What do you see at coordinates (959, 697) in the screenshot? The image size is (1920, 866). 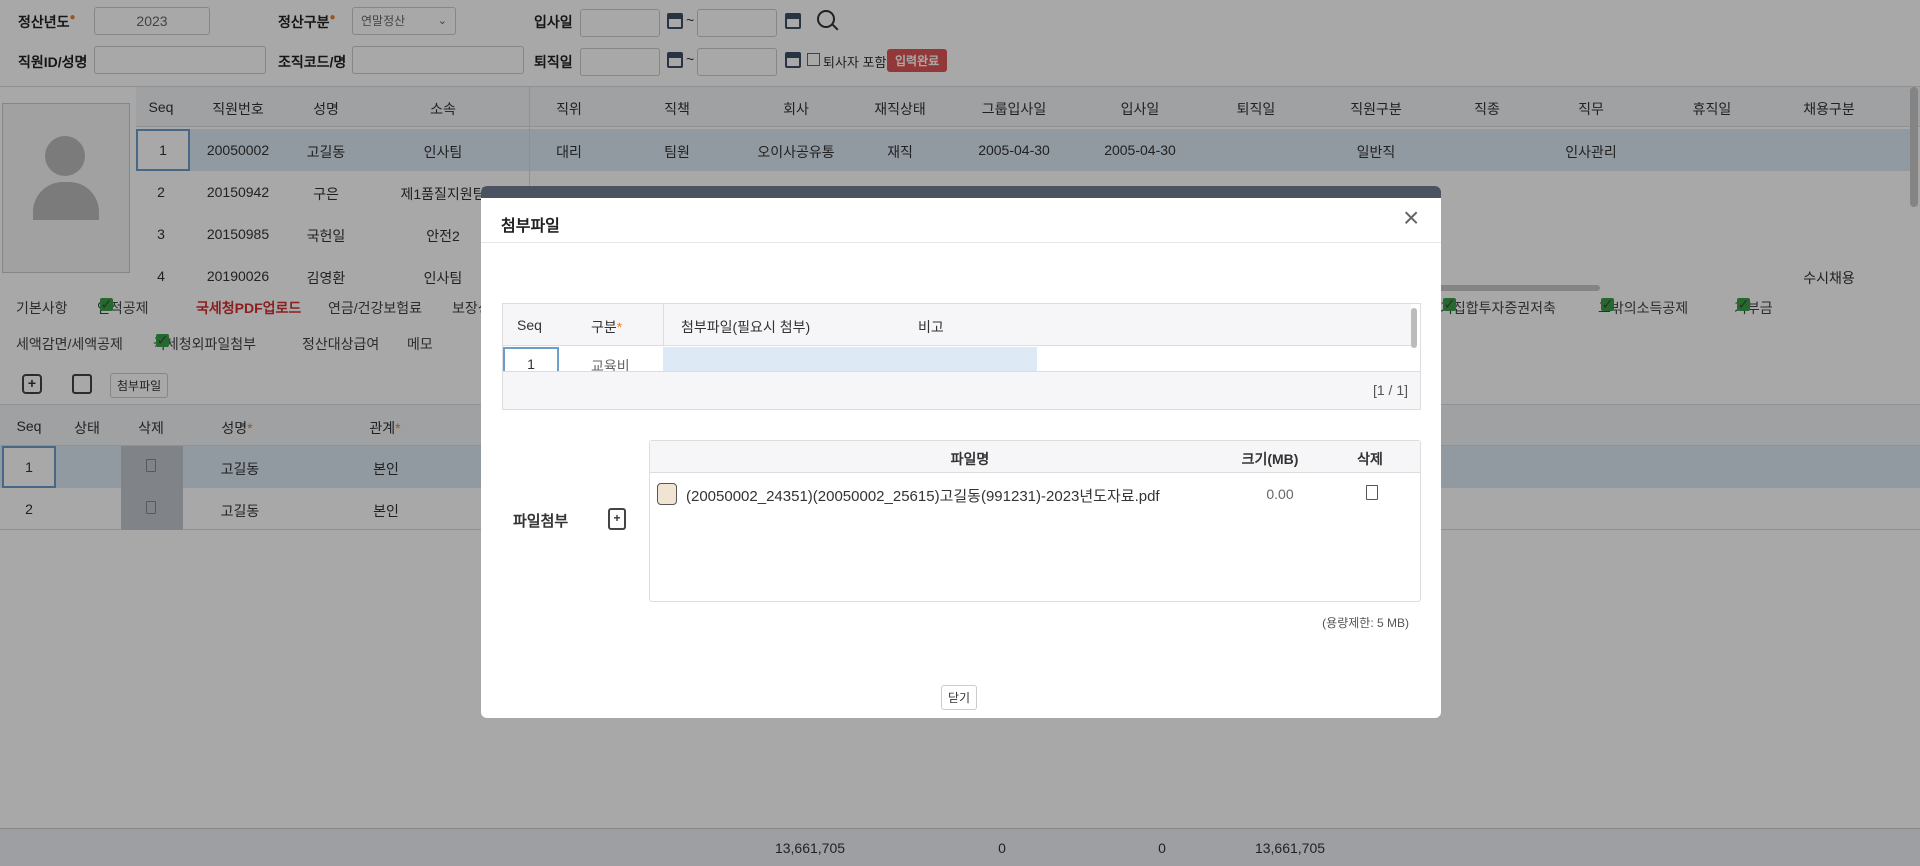 I see `close-button: 닫기` at bounding box center [959, 697].